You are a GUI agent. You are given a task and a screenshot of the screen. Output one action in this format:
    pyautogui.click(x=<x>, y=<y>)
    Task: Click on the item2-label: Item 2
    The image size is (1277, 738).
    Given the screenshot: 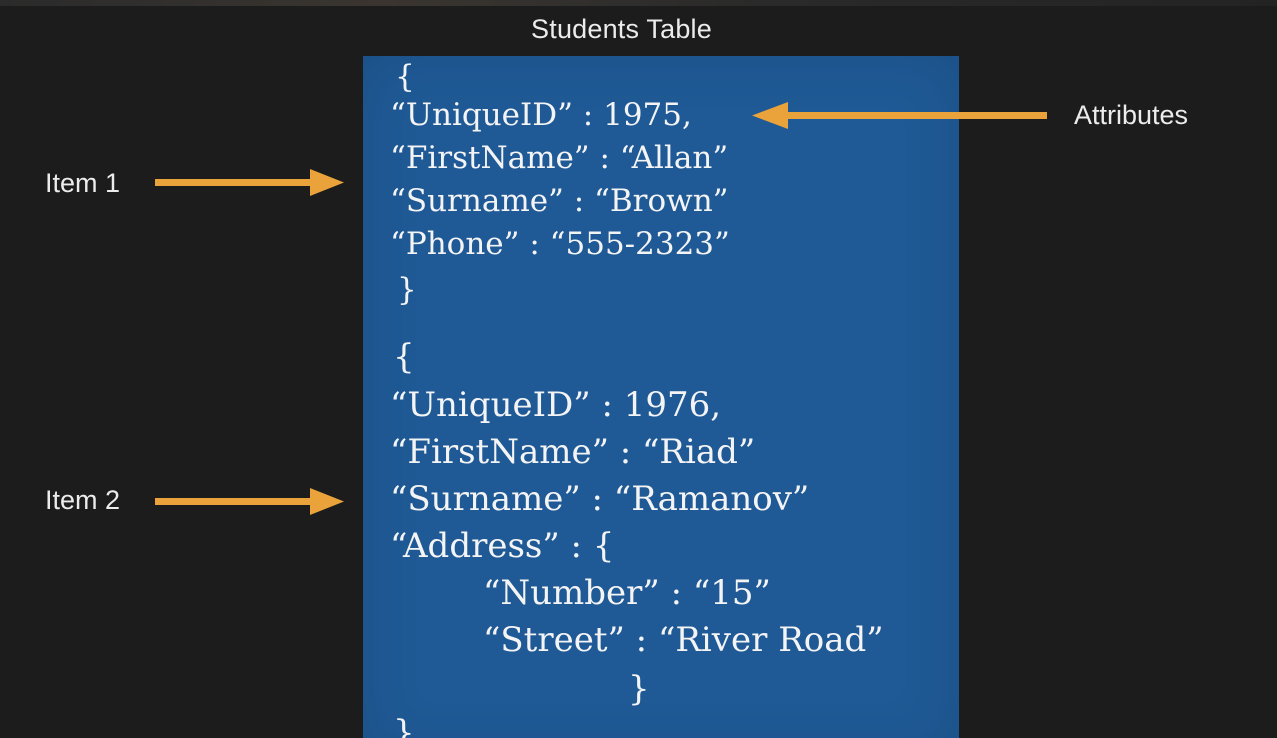 What is the action you would take?
    pyautogui.click(x=83, y=500)
    